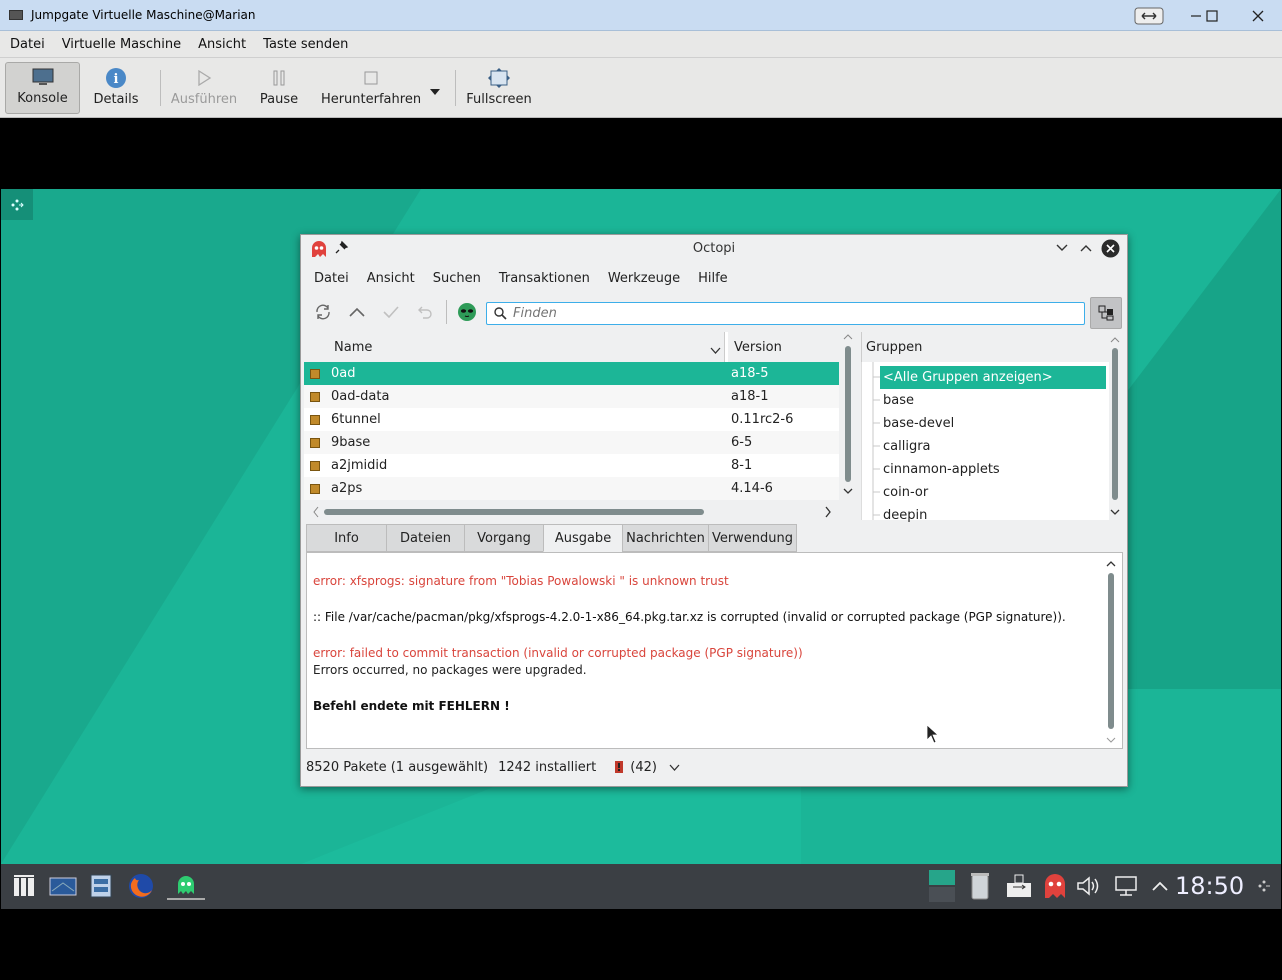 Image resolution: width=1282 pixels, height=980 pixels. Describe the element at coordinates (1209, 886) in the screenshot. I see `clock: 18:50` at that location.